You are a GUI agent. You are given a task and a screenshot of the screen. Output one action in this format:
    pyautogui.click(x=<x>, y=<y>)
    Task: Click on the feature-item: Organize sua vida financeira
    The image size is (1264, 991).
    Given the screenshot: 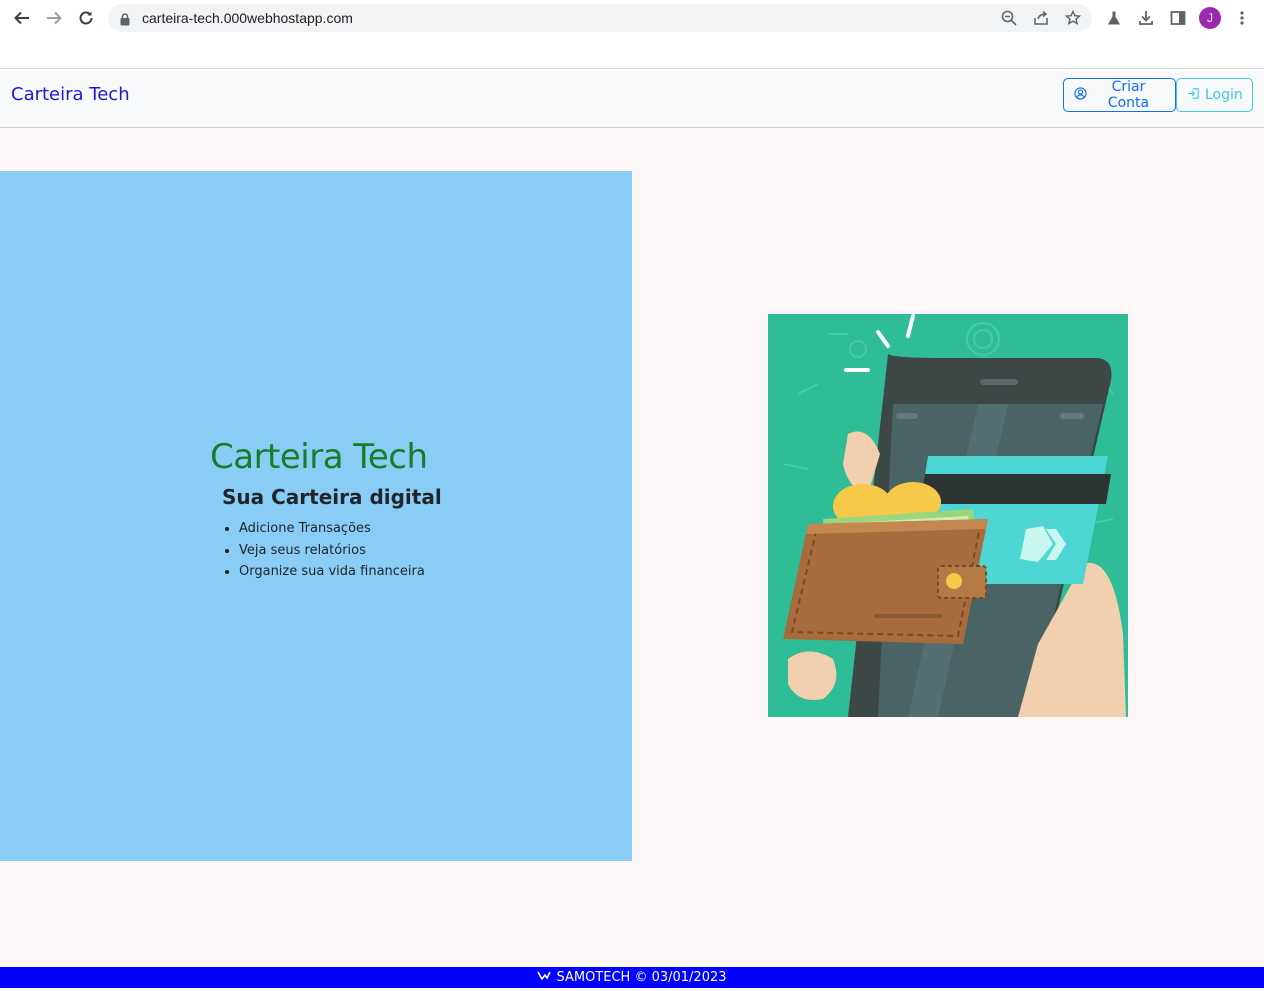 What is the action you would take?
    pyautogui.click(x=354, y=572)
    